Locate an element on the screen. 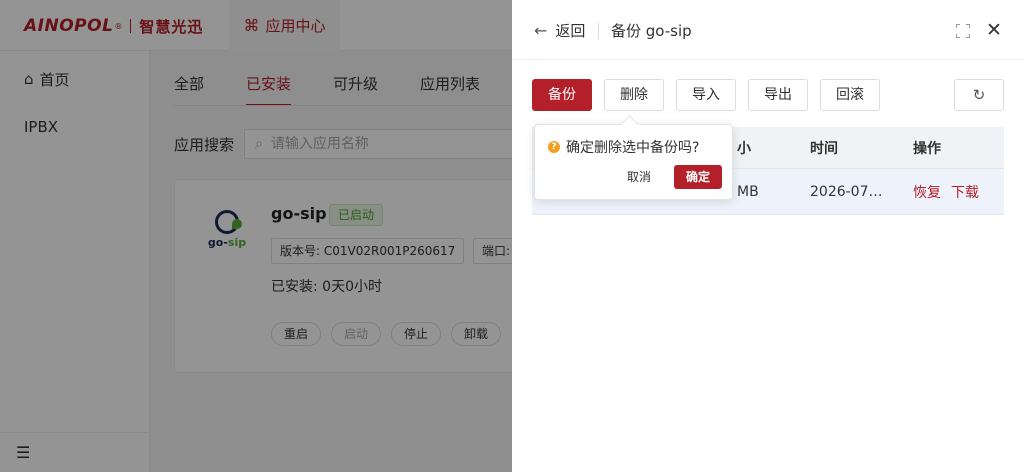 The image size is (1024, 472). row-size: MB is located at coordinates (748, 191).